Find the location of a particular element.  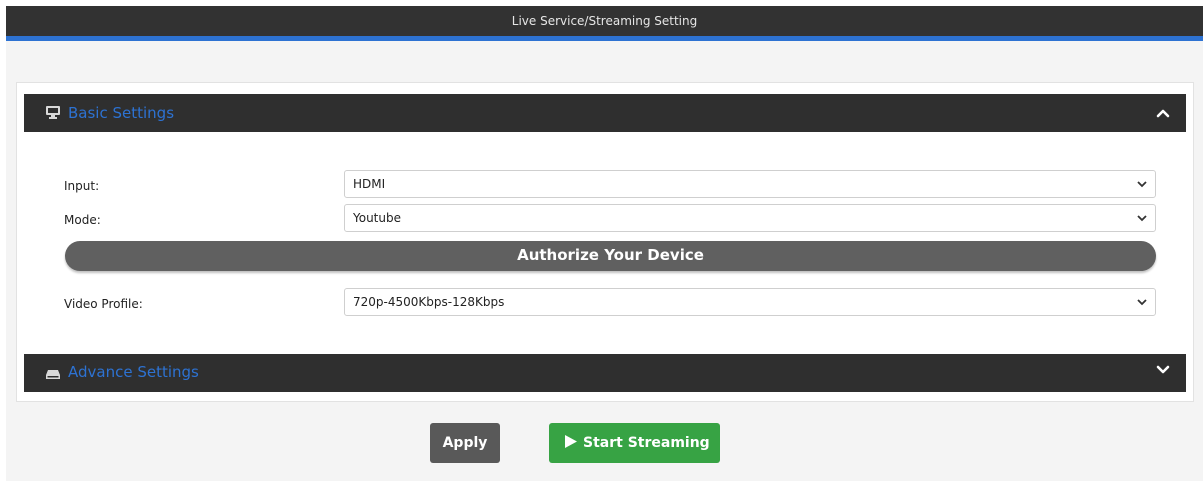

basic-settings-title: Basic Settings is located at coordinates (121, 113).